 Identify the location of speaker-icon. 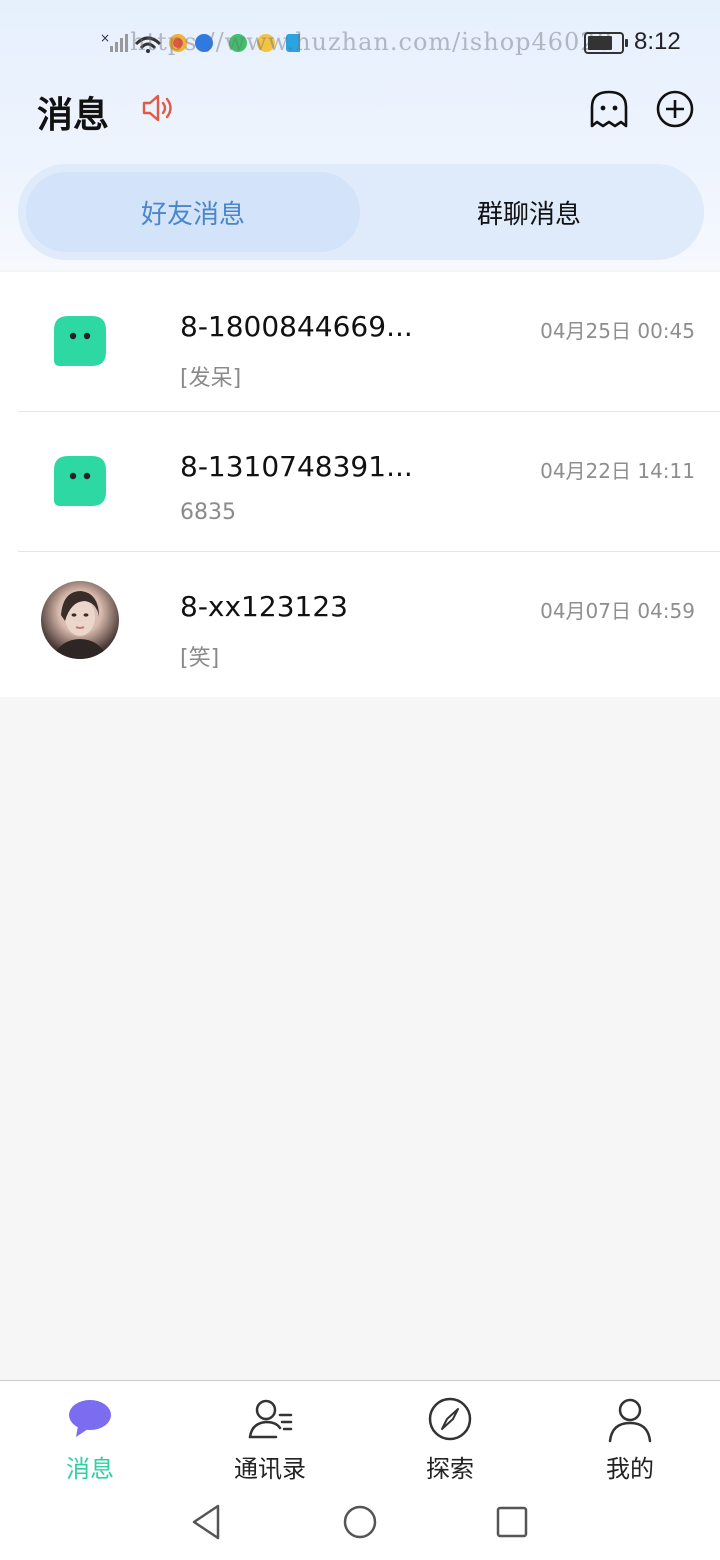
(158, 108).